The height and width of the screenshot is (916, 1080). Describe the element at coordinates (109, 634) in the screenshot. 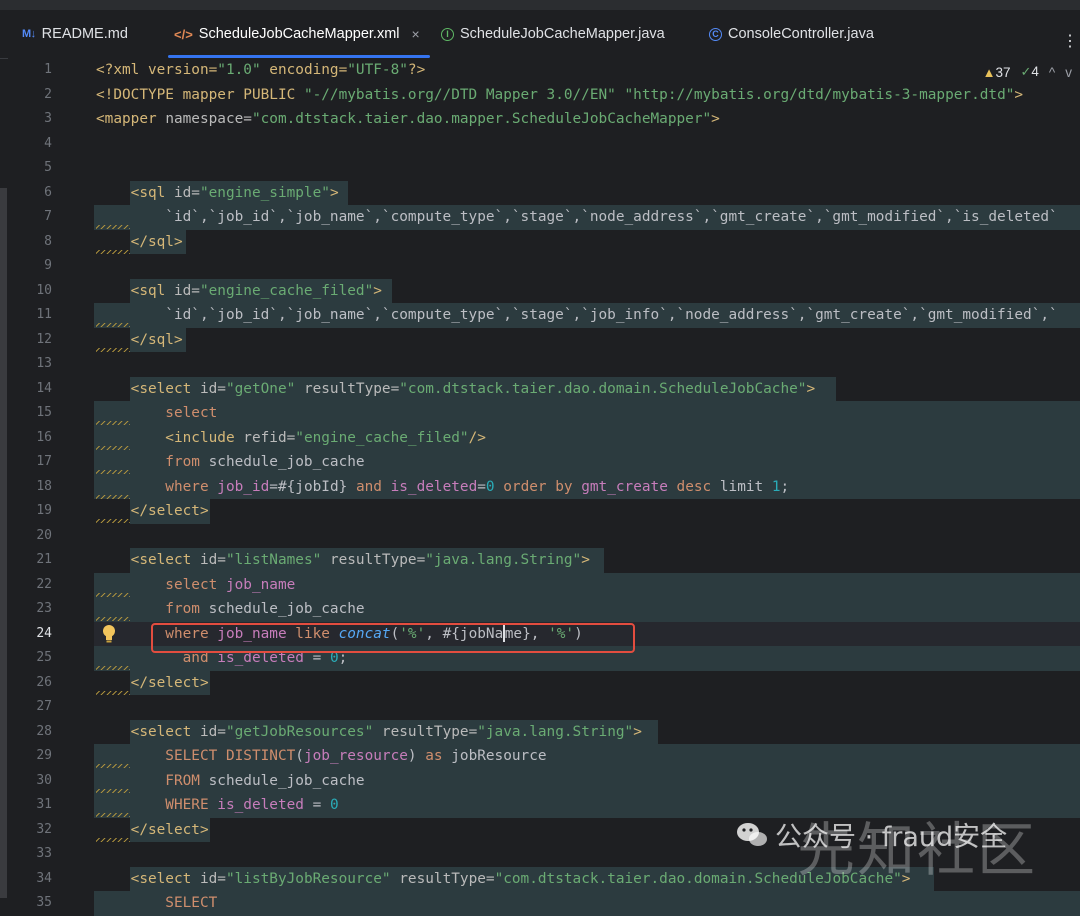

I see `lightbulb-icon` at that location.